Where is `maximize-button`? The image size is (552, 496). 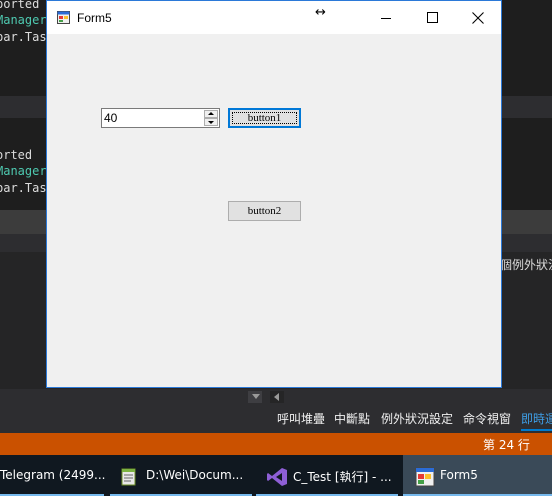
maximize-button is located at coordinates (432, 17).